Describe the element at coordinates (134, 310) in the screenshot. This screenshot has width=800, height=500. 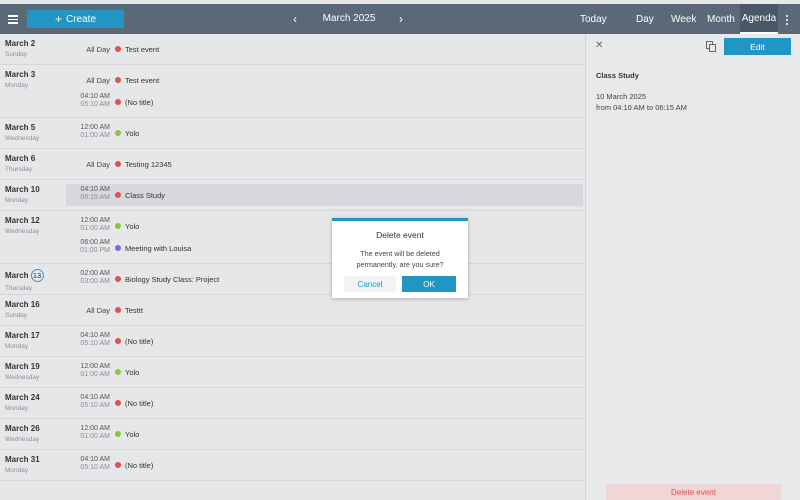
I see `event-title: Testtt` at that location.